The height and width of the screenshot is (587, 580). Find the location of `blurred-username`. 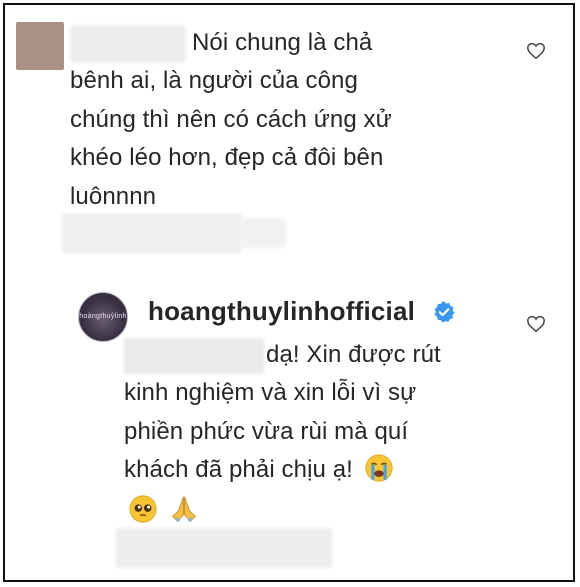

blurred-username is located at coordinates (128, 44).